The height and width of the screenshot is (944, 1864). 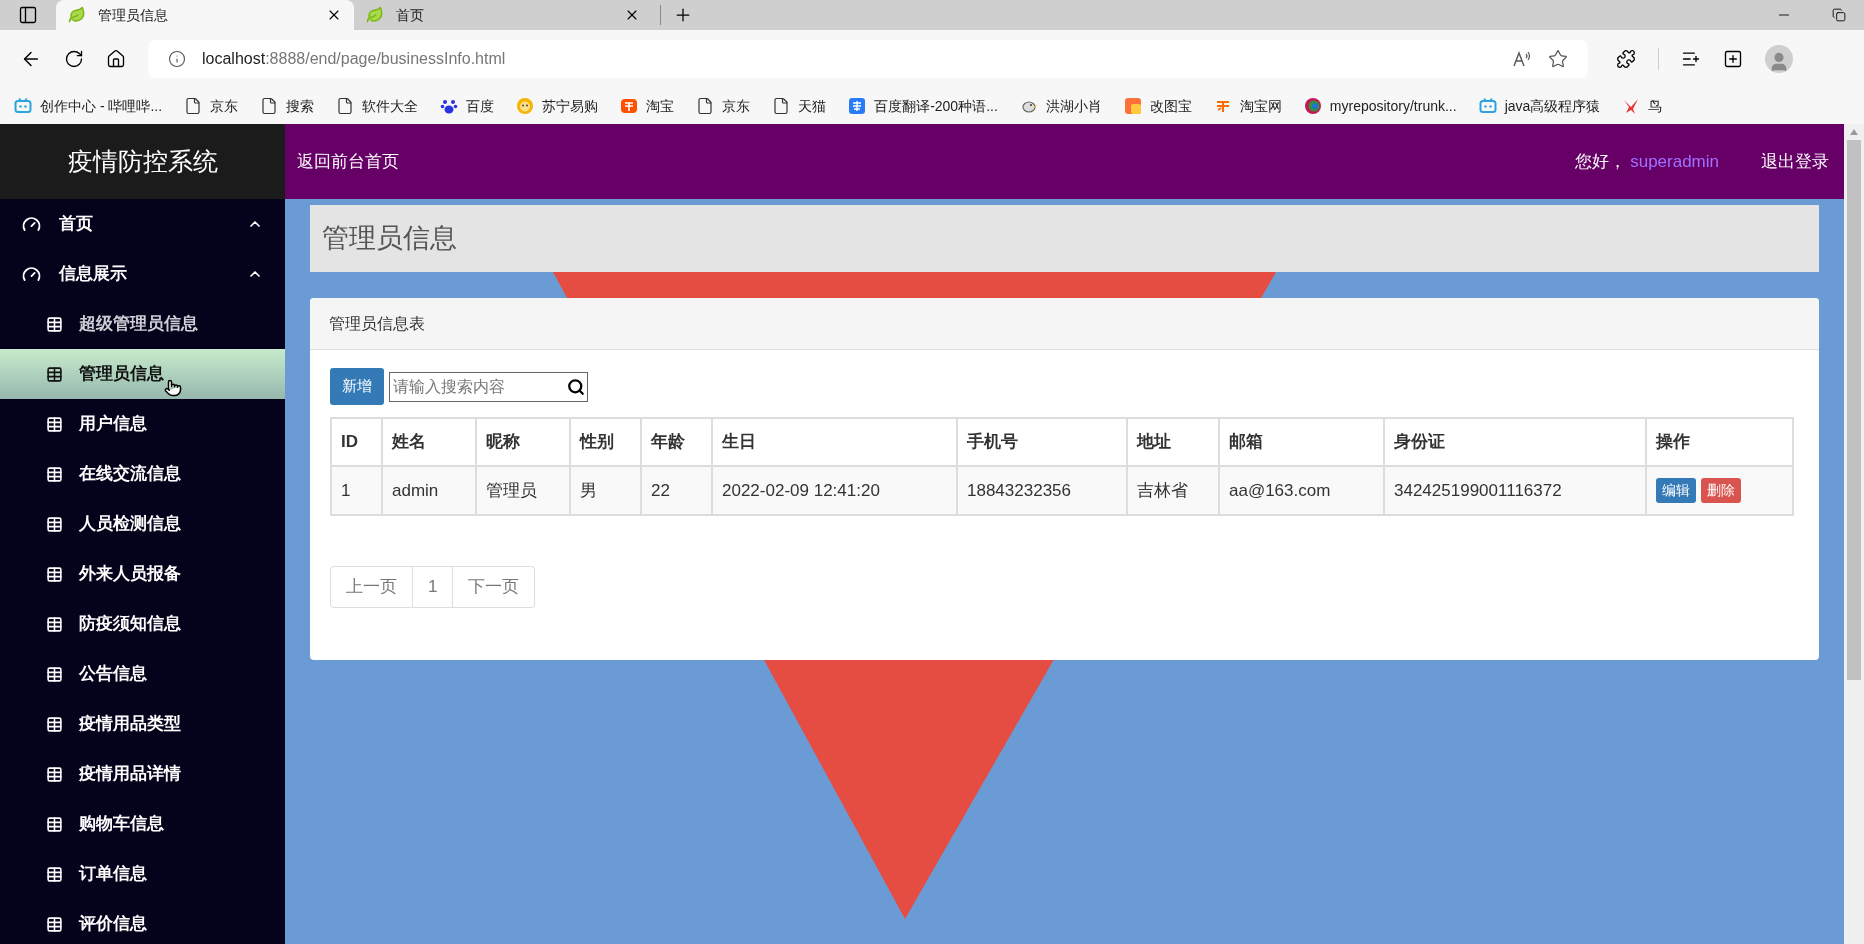 I want to click on address-bar: localhost:8888/end/page/businessInfo.html, so click(x=868, y=59).